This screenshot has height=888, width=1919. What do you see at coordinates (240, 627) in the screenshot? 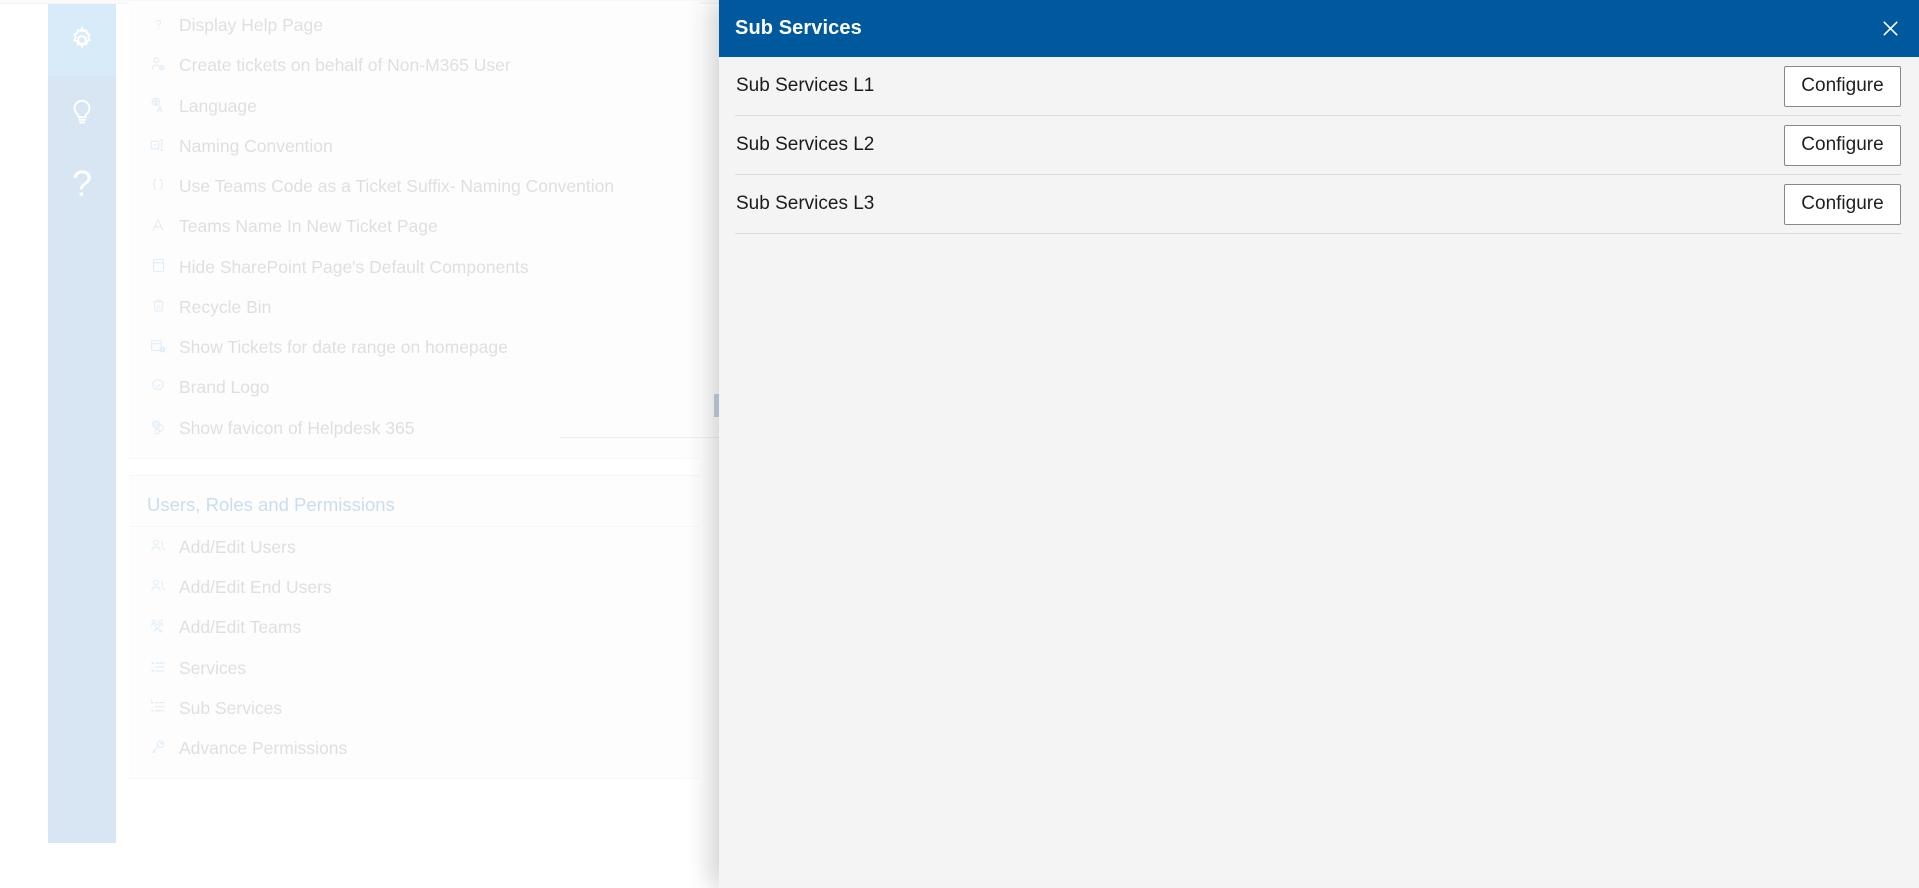
I see `sidebar-item-label: Add/Edit Teams` at bounding box center [240, 627].